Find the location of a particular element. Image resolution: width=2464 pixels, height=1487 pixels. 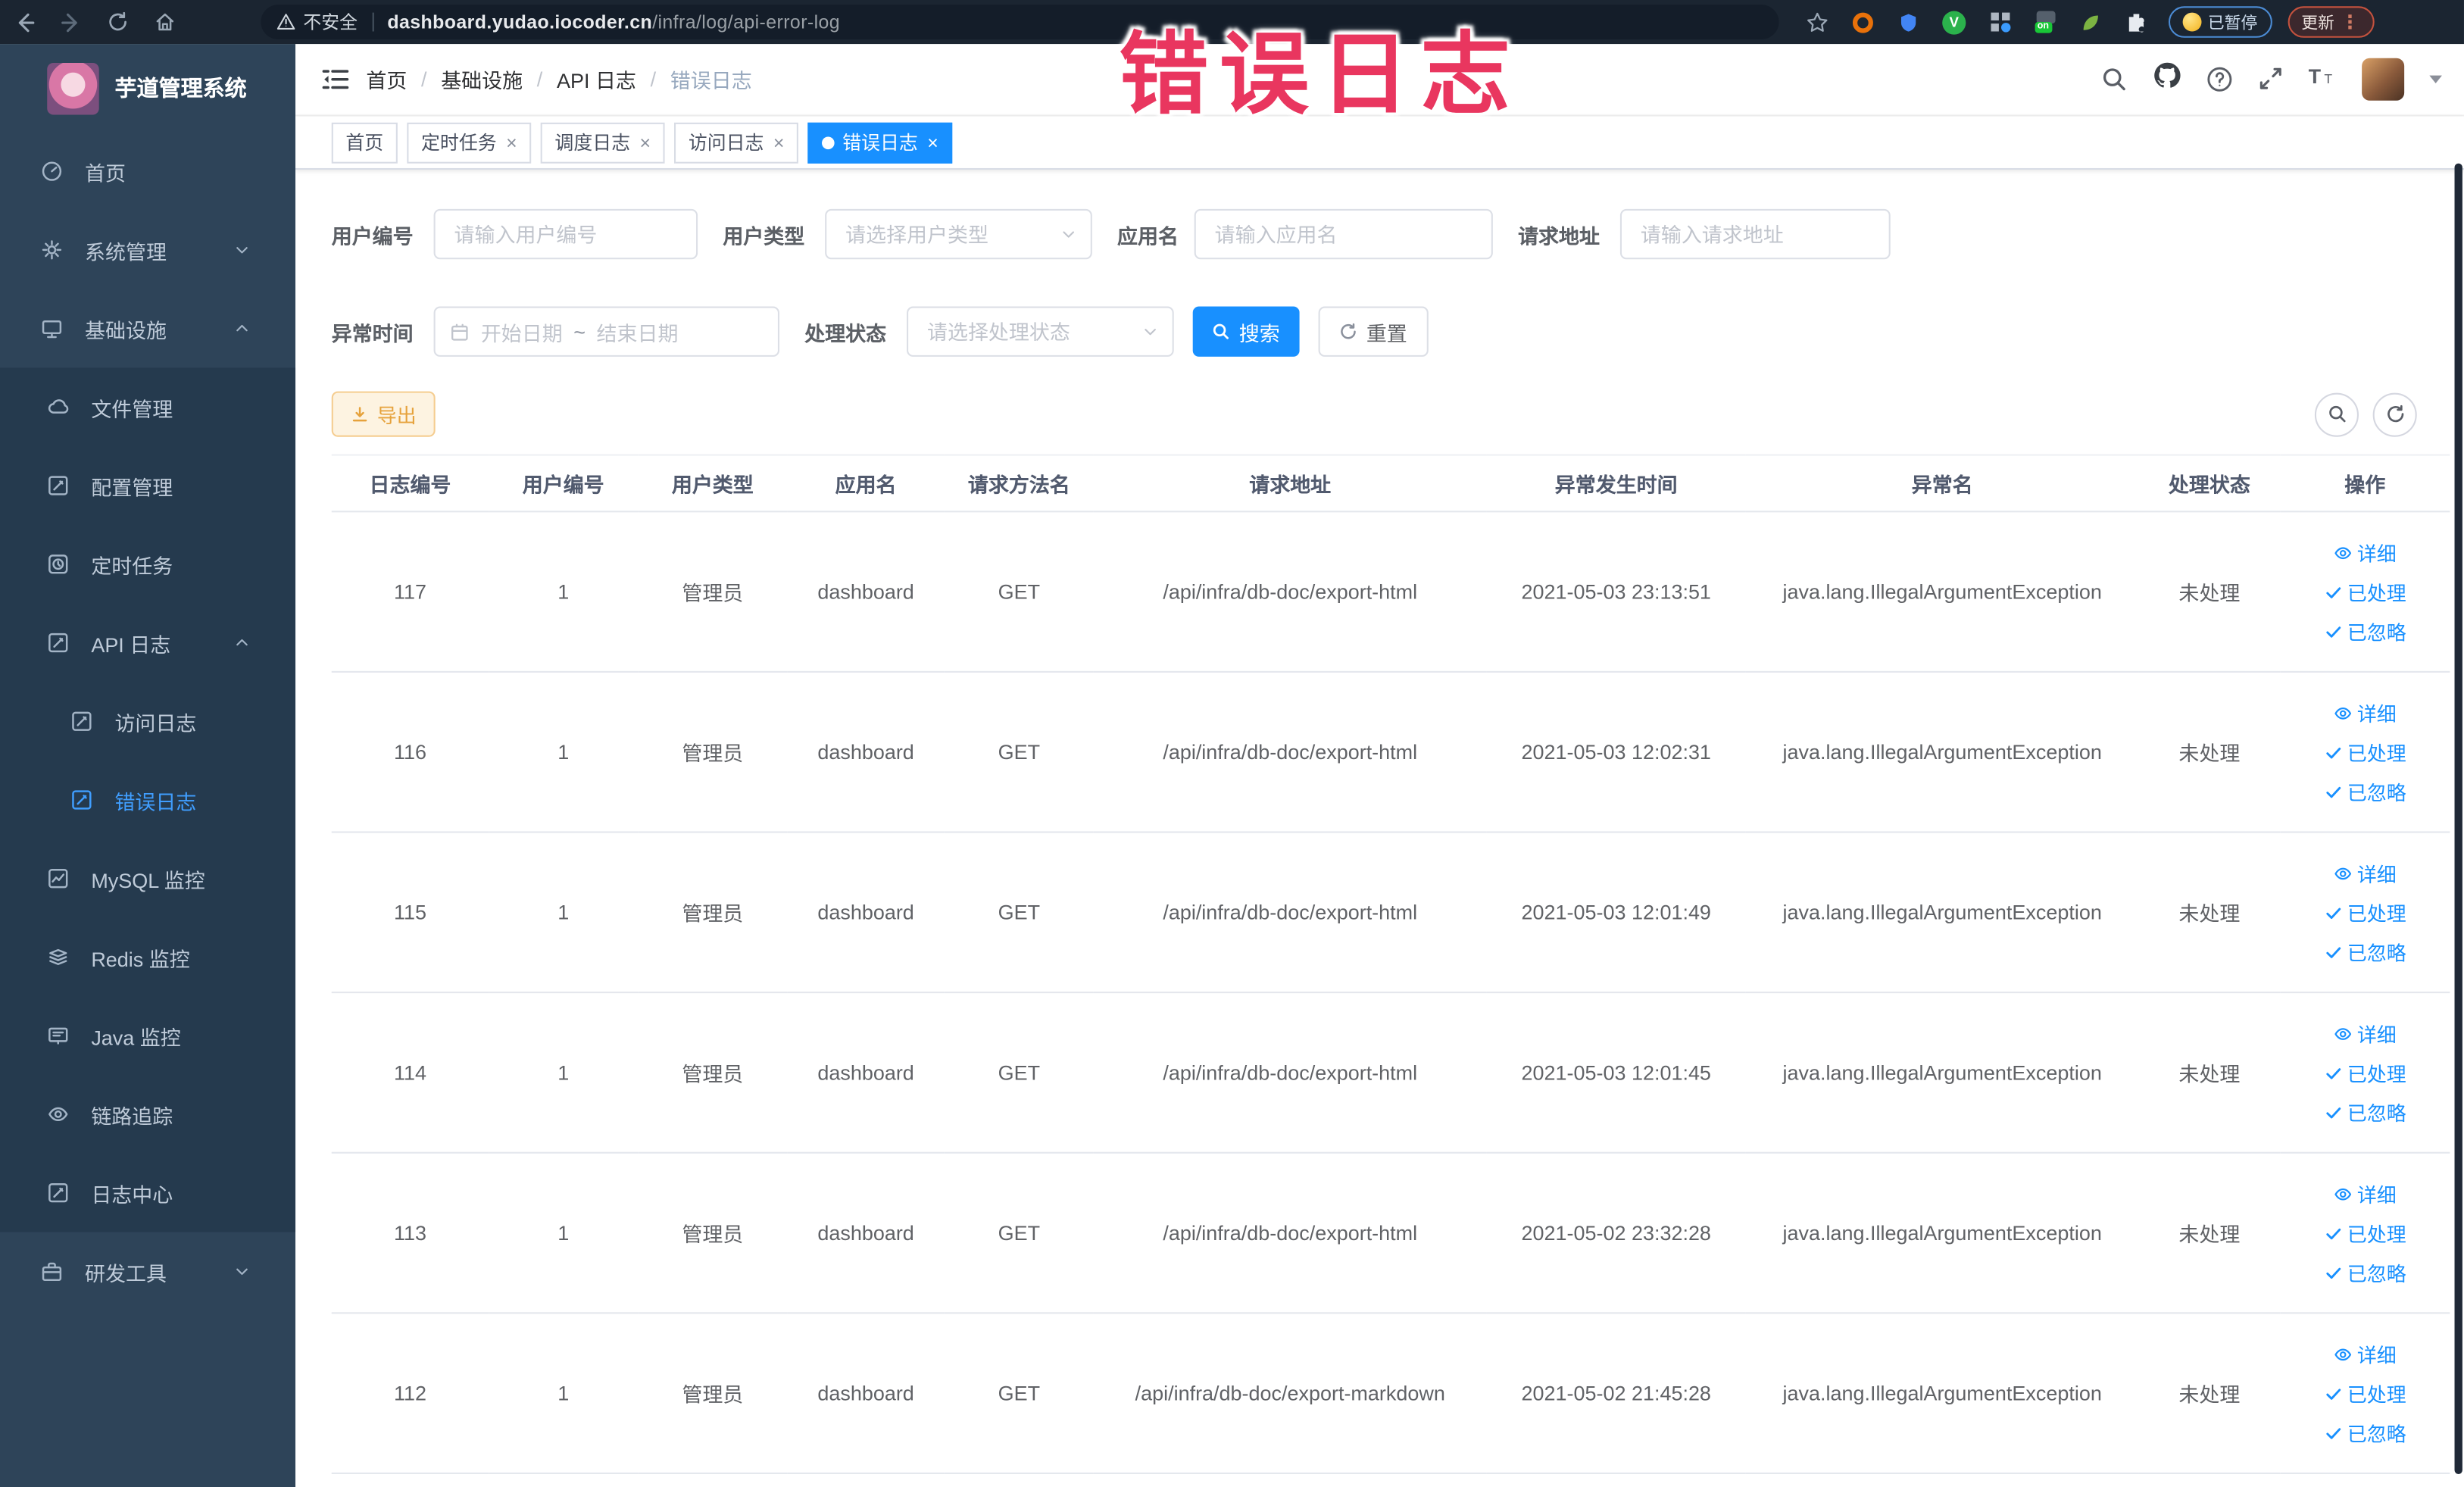

exception-time-label: 异常时间 is located at coordinates (372, 333).